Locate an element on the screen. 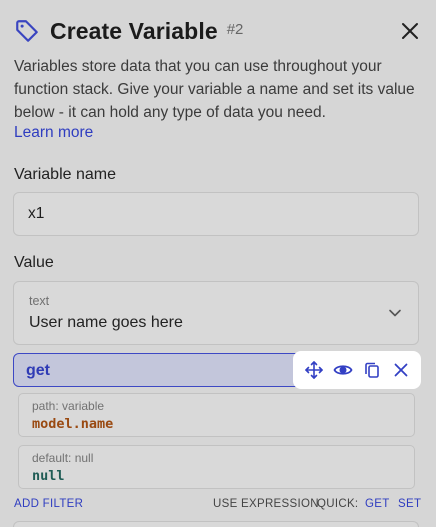  move-icon is located at coordinates (314, 370).